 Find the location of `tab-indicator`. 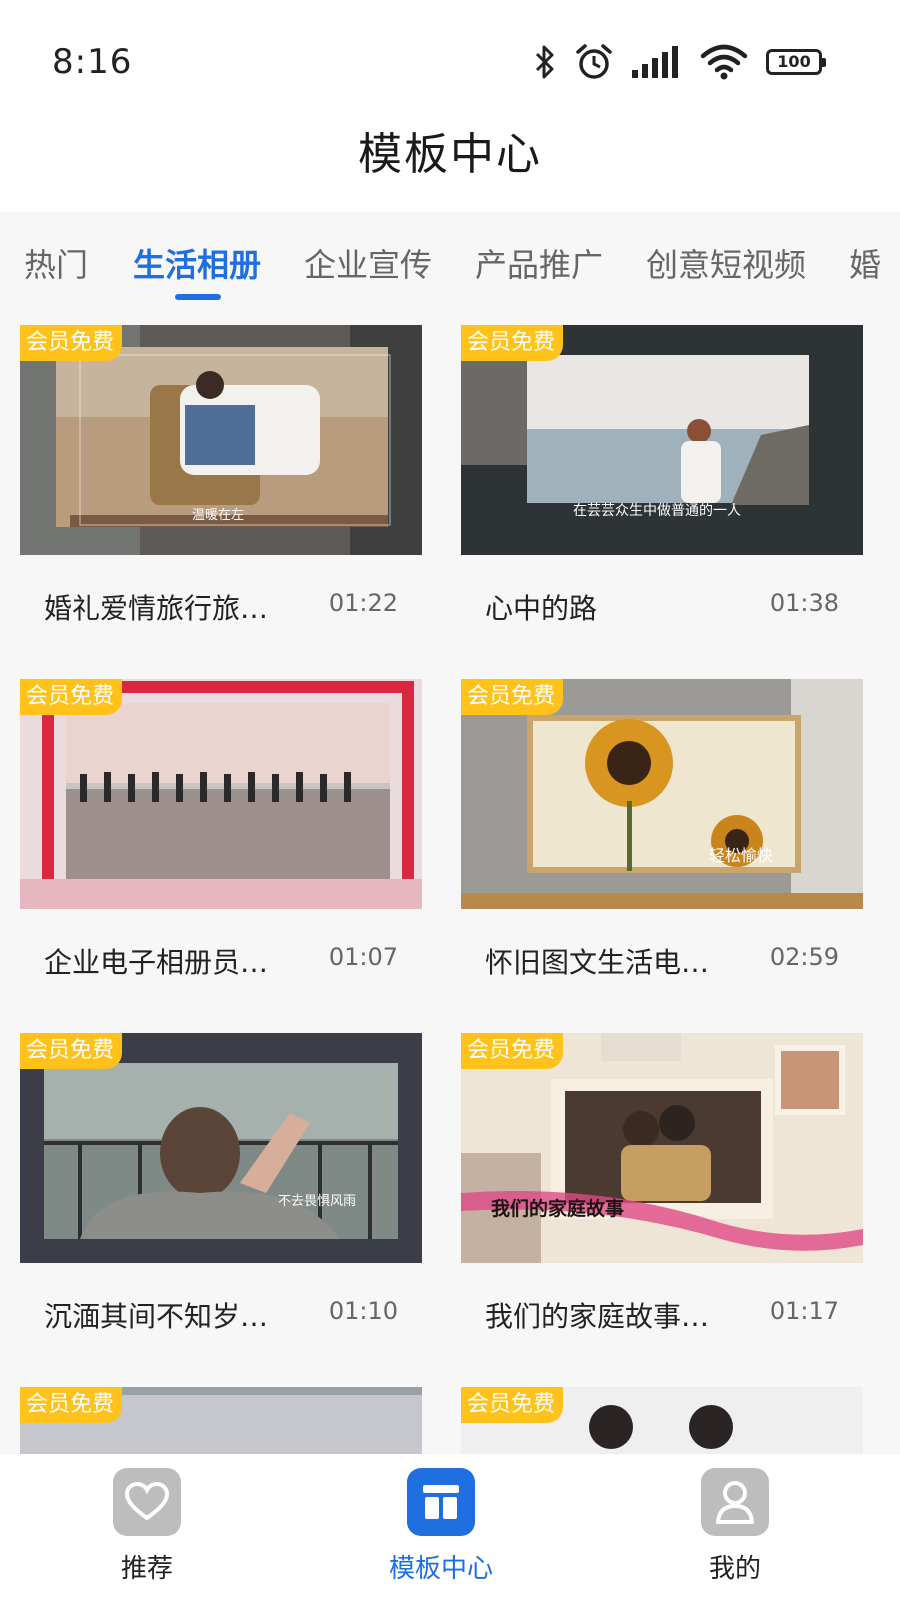

tab-indicator is located at coordinates (198, 297).